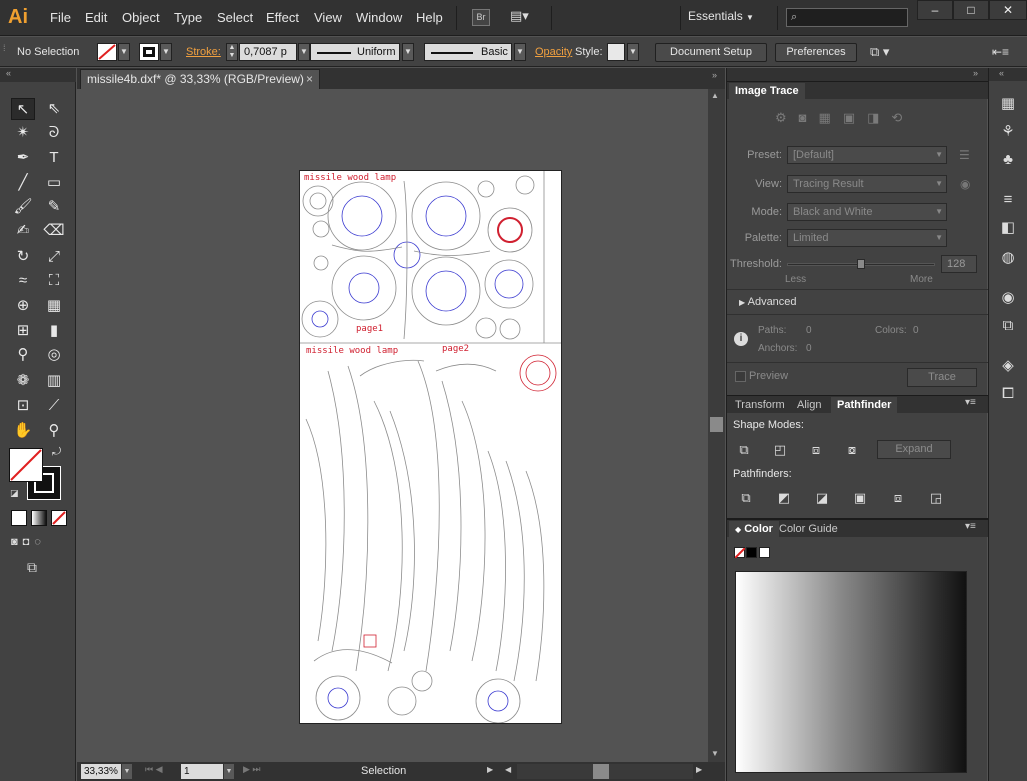  What do you see at coordinates (716, 424) in the screenshot?
I see `scroll-thumb` at bounding box center [716, 424].